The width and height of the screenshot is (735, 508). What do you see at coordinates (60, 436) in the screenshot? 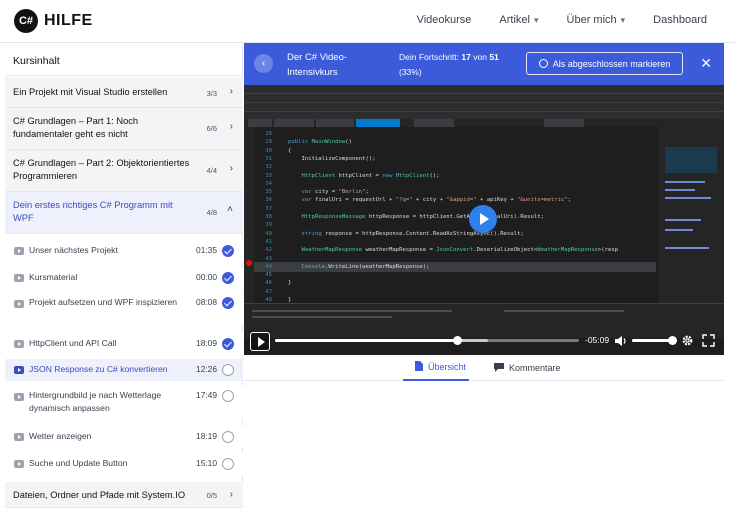
I see `lesson-title: Wetter anzeigen` at bounding box center [60, 436].